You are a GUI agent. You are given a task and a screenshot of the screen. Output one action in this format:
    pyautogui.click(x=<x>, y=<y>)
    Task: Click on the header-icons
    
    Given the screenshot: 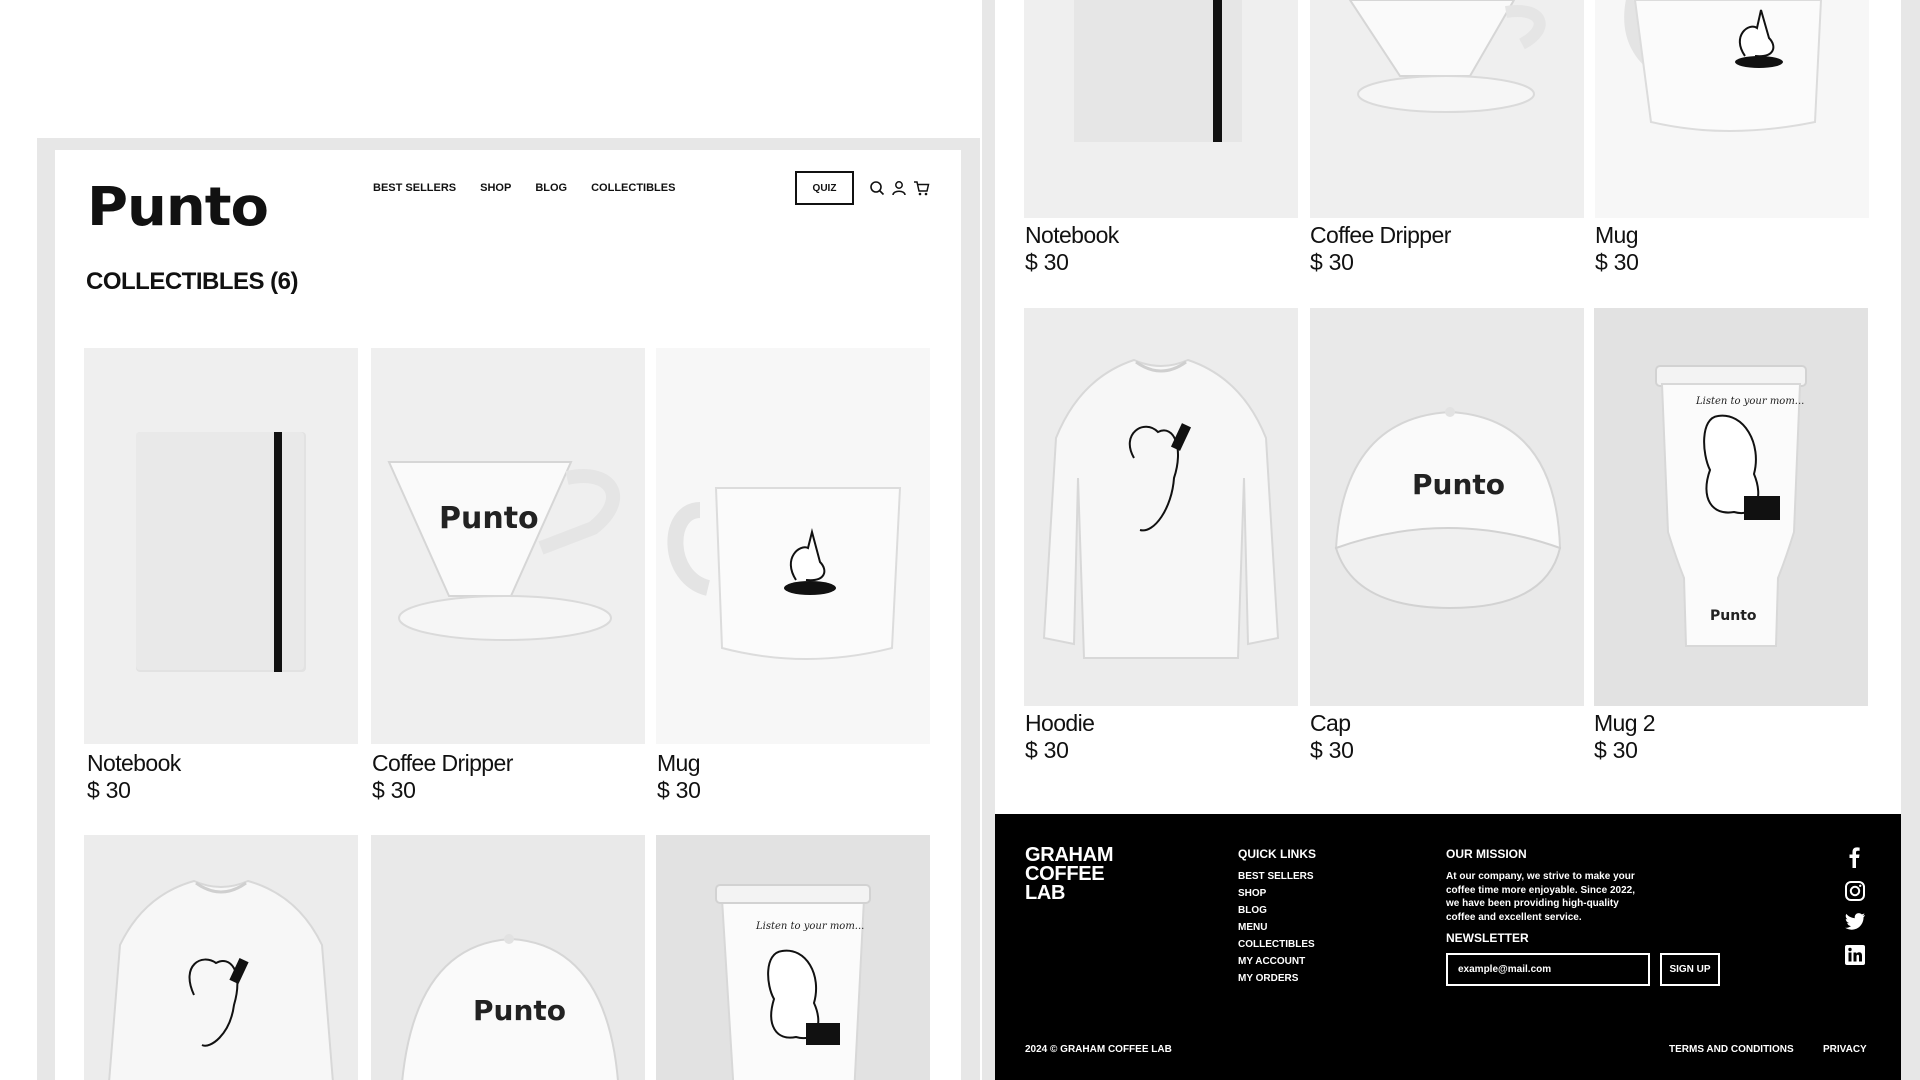 What is the action you would take?
    pyautogui.click(x=899, y=188)
    